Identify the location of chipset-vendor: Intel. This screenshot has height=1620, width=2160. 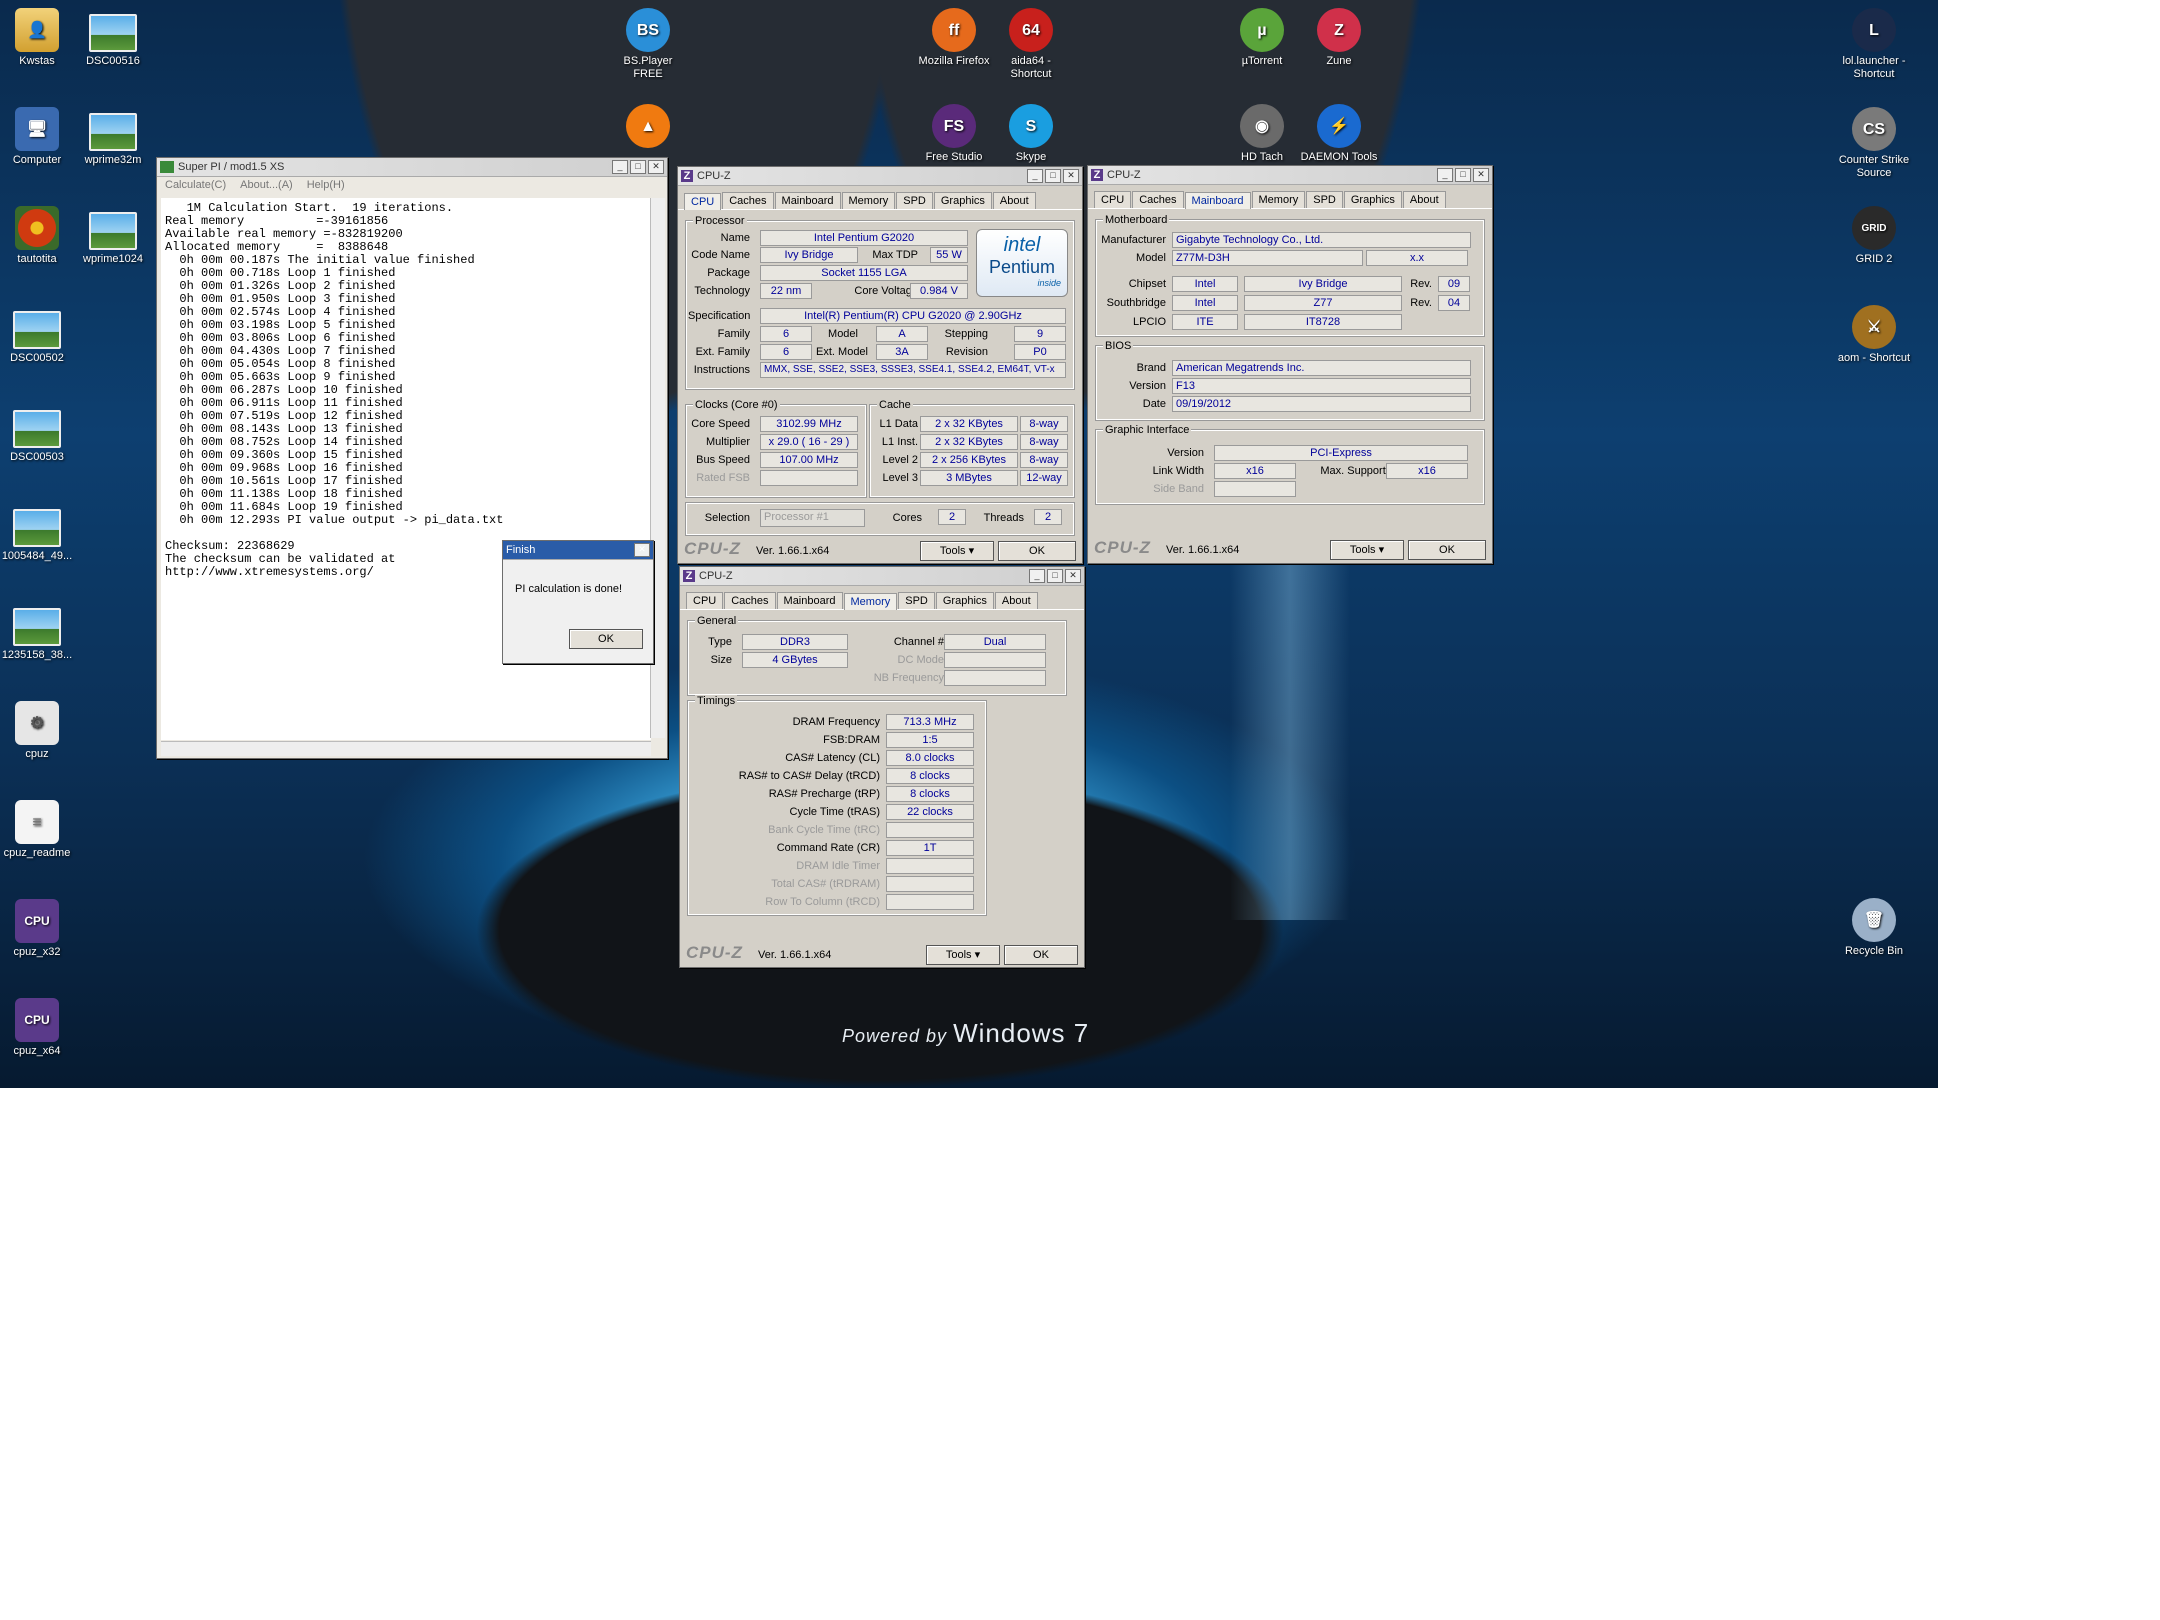
(1205, 284).